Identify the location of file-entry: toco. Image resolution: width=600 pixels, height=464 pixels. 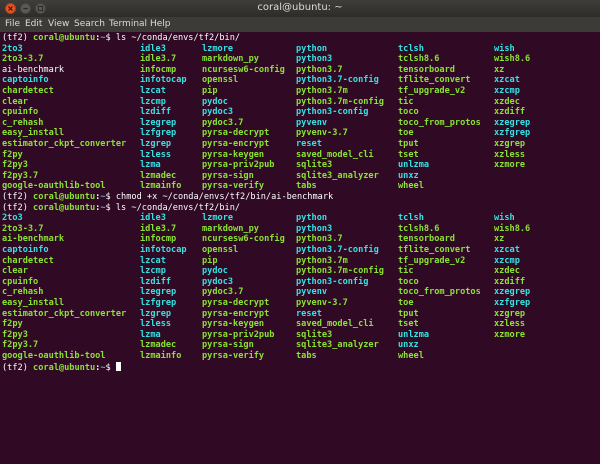
(408, 281).